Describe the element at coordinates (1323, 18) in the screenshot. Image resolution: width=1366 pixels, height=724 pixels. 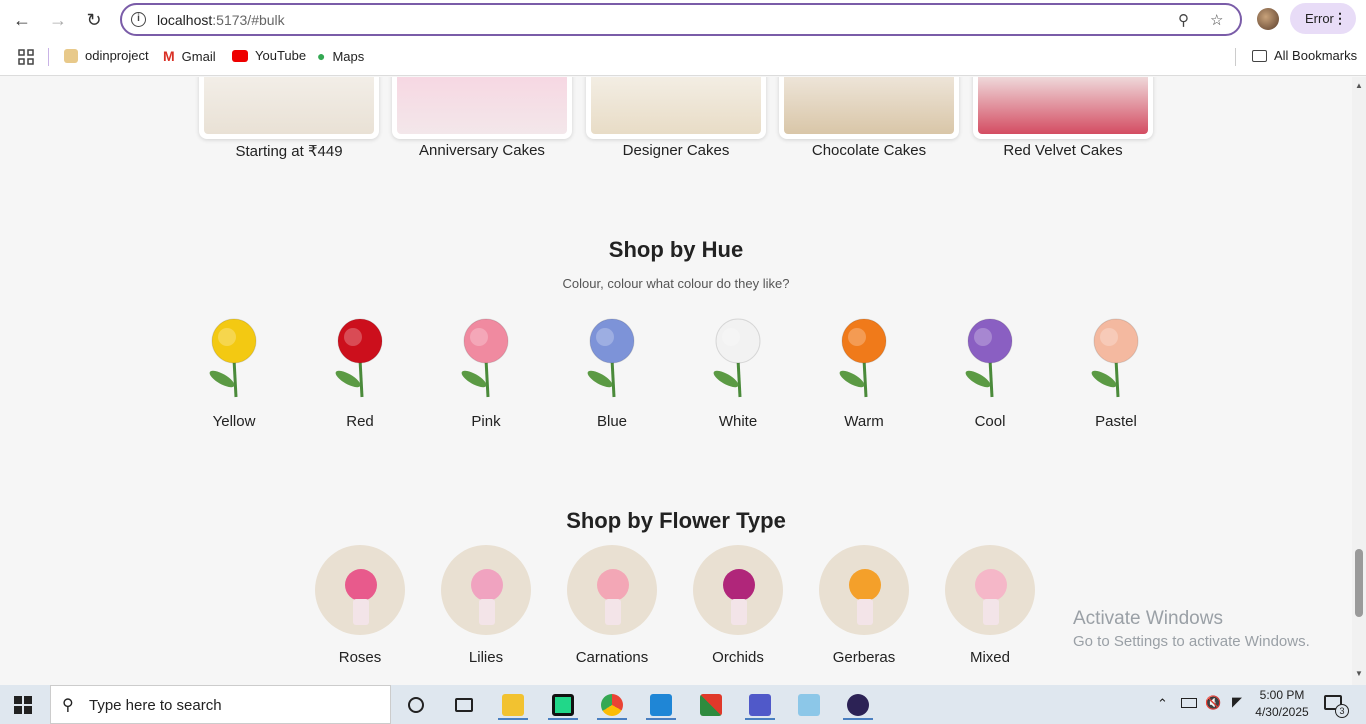
I see `profile-error-button: Error ⋮` at that location.